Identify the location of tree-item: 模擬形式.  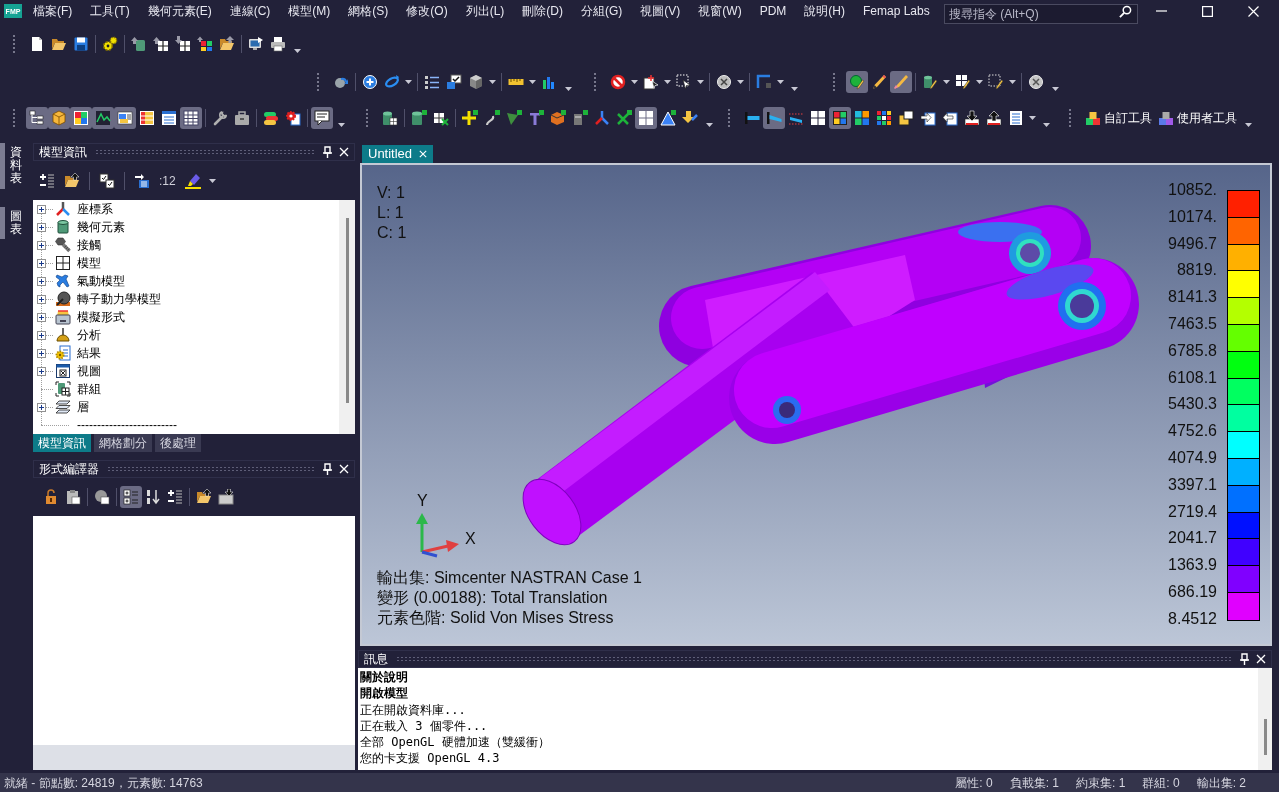
(101, 317).